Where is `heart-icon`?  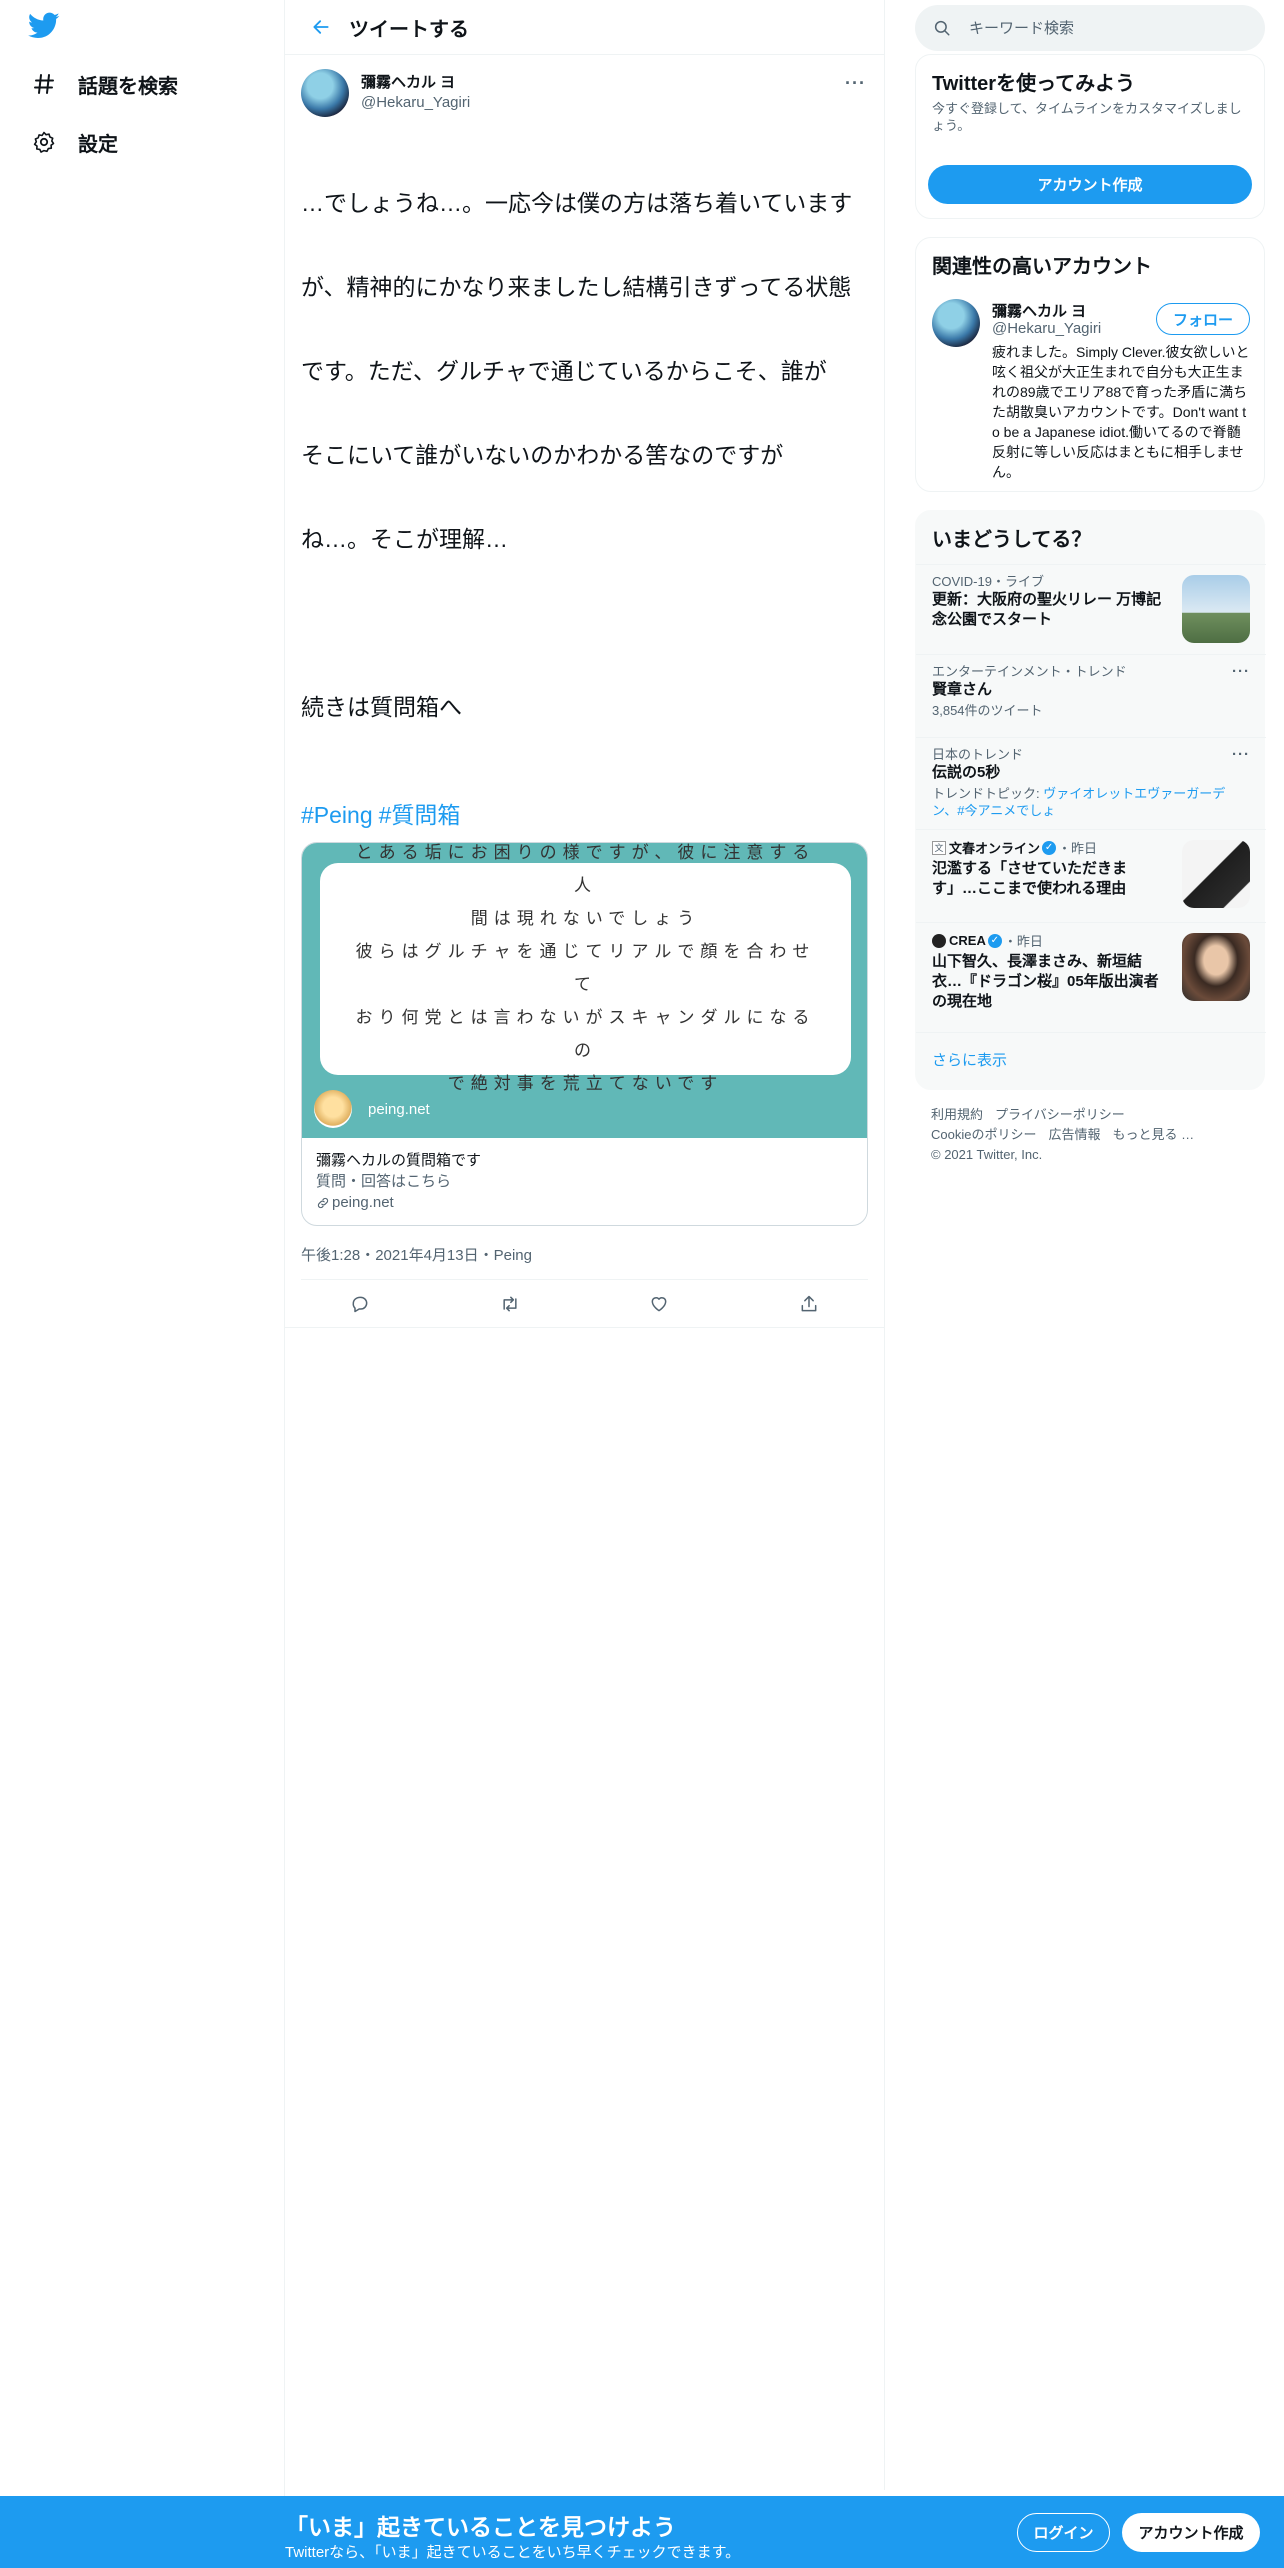 heart-icon is located at coordinates (659, 1303).